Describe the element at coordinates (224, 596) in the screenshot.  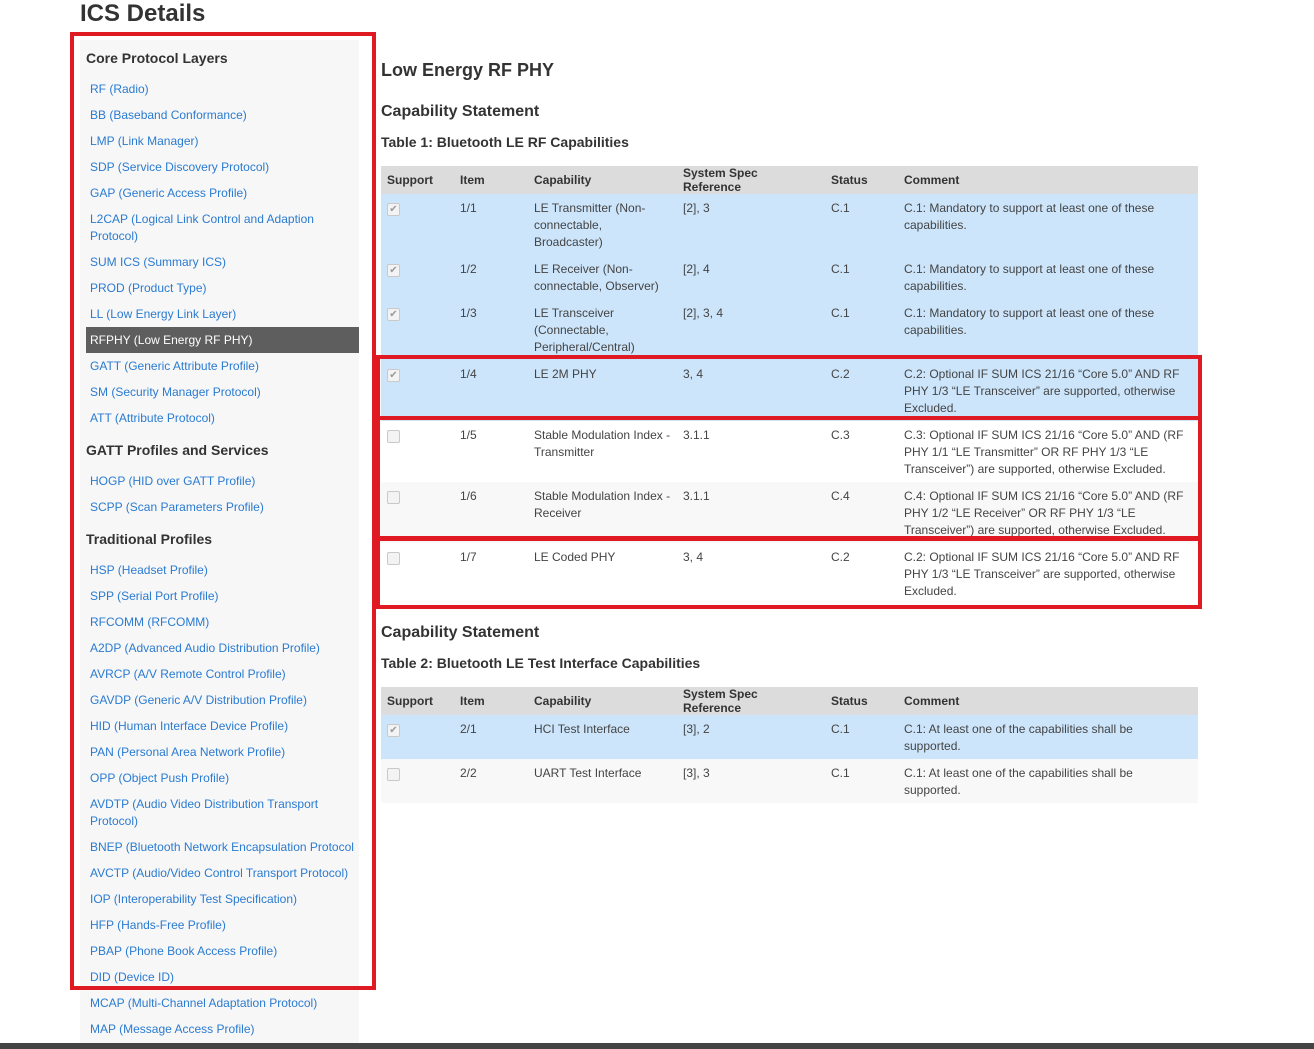
I see `sidebar-item-spp: SPP (Serial Port Profile)` at that location.